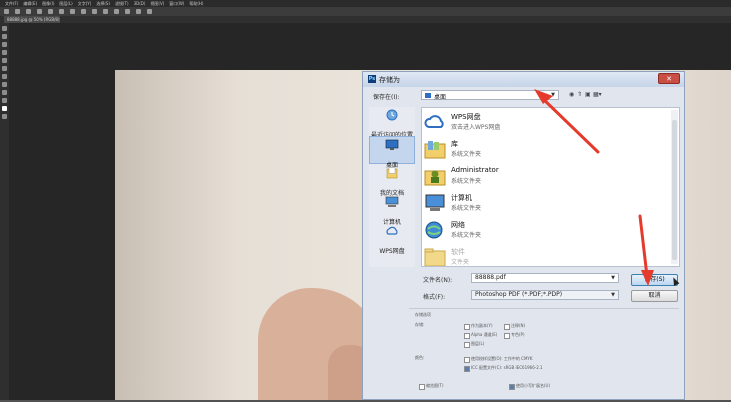 The height and width of the screenshot is (402, 731). I want to click on stamp-tool-icon, so click(4, 84).